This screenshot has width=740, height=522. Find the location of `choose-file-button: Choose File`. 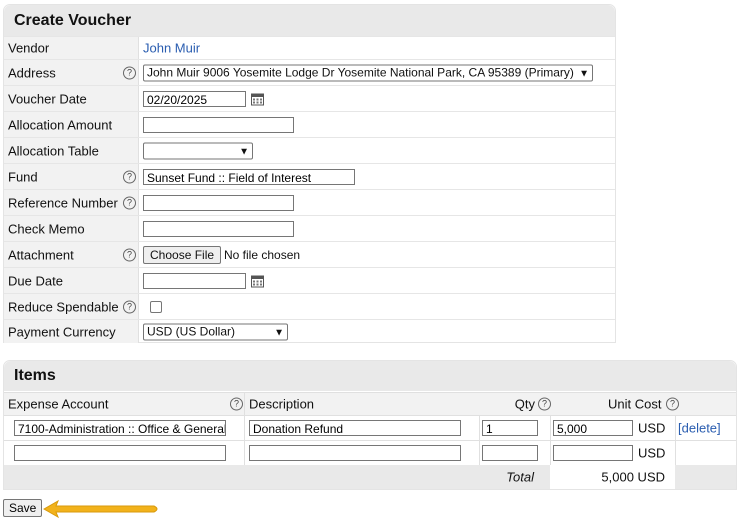

choose-file-button: Choose File is located at coordinates (182, 254).